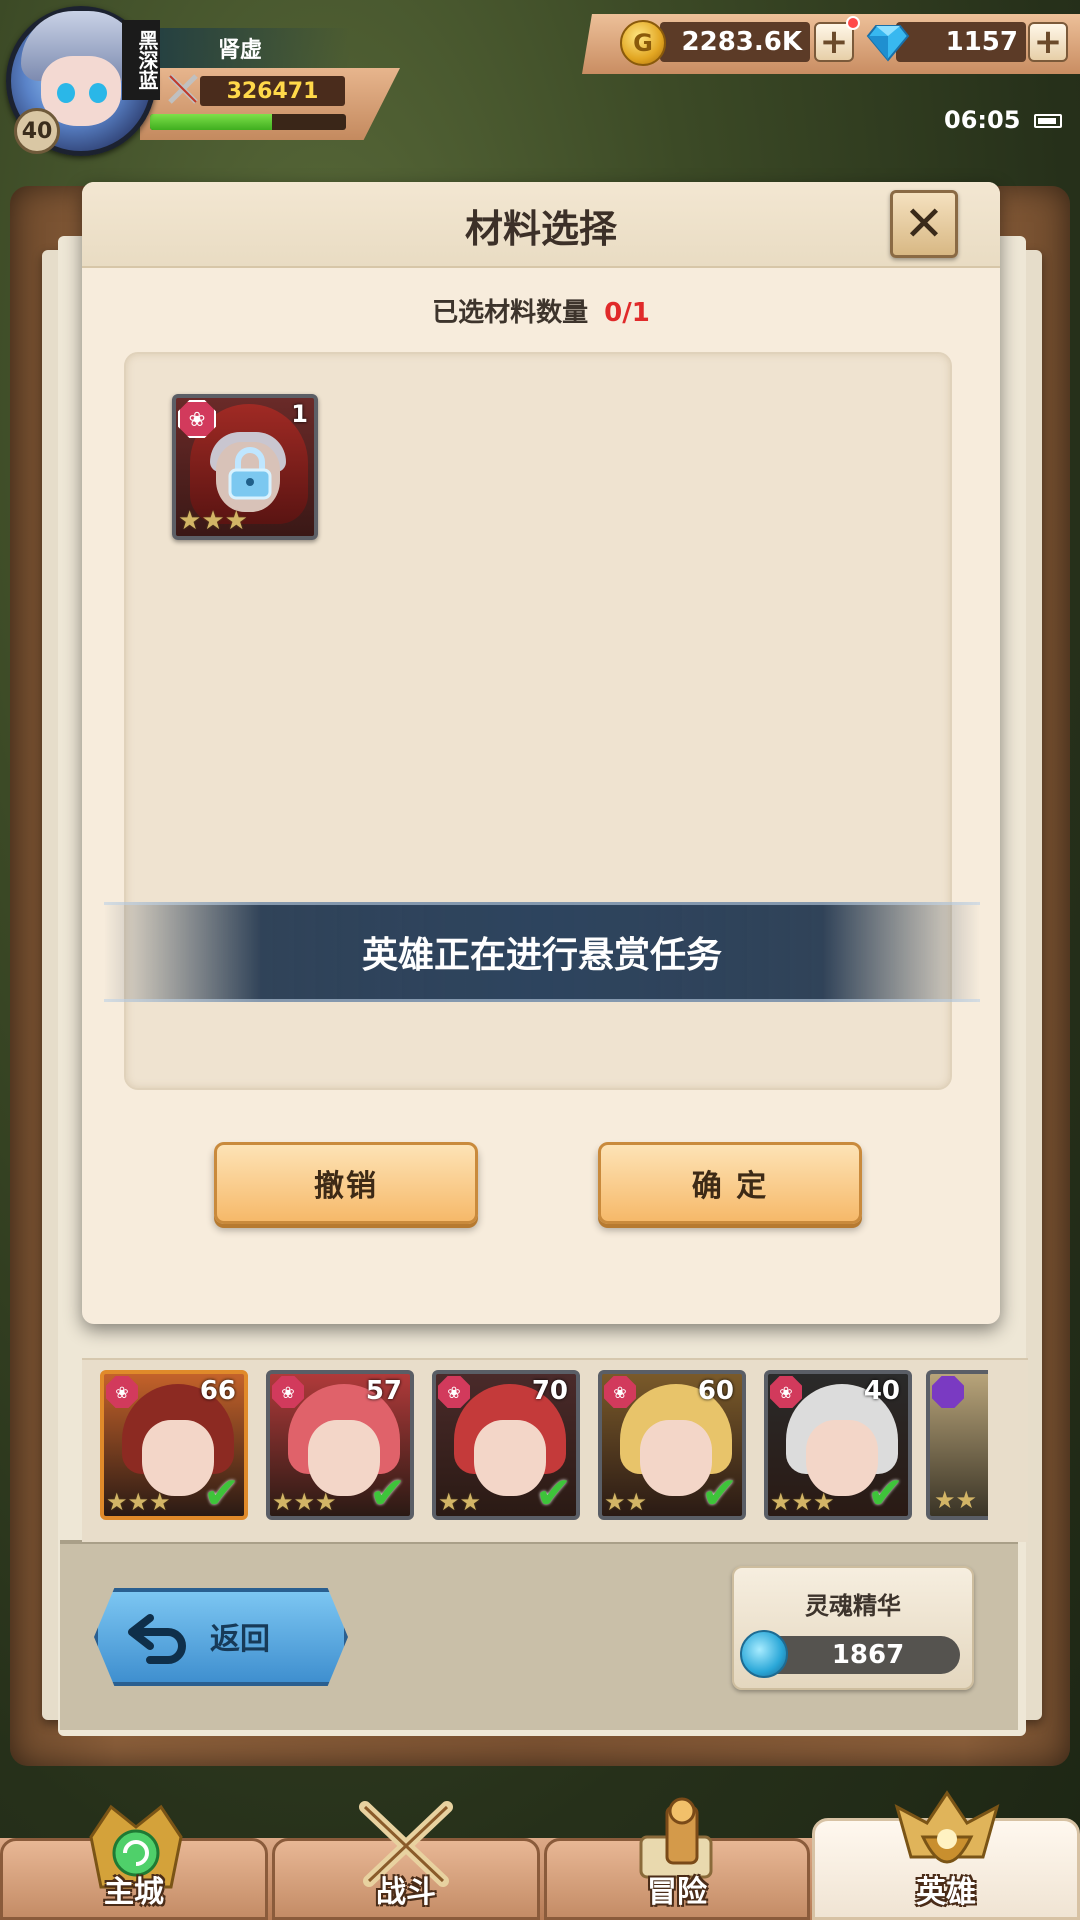  Describe the element at coordinates (677, 1858) in the screenshot. I see `nav-tab-adventure: 冒险` at that location.